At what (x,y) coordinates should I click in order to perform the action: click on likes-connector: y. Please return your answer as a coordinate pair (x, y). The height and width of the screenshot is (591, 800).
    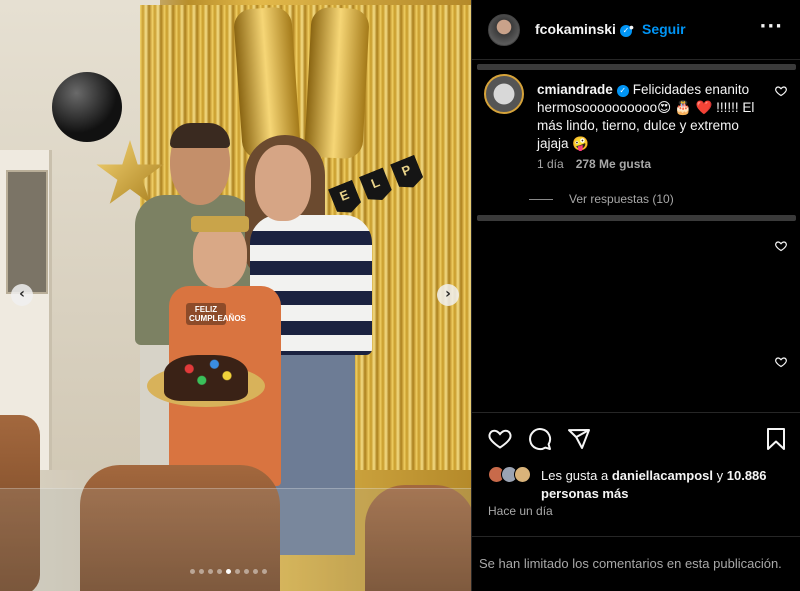
    Looking at the image, I should click on (720, 475).